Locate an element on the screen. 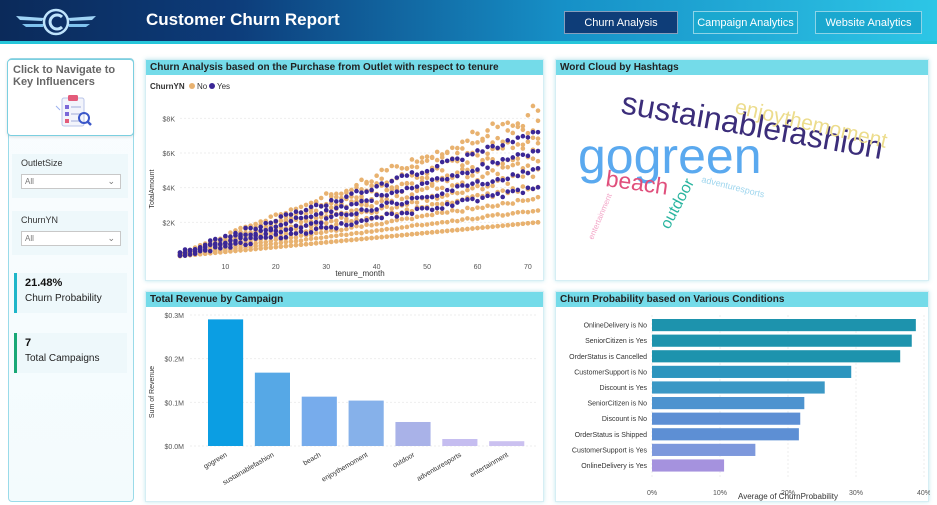 The image size is (937, 505). churn-probability-card: 21.48% Churn Probability is located at coordinates (70, 293).